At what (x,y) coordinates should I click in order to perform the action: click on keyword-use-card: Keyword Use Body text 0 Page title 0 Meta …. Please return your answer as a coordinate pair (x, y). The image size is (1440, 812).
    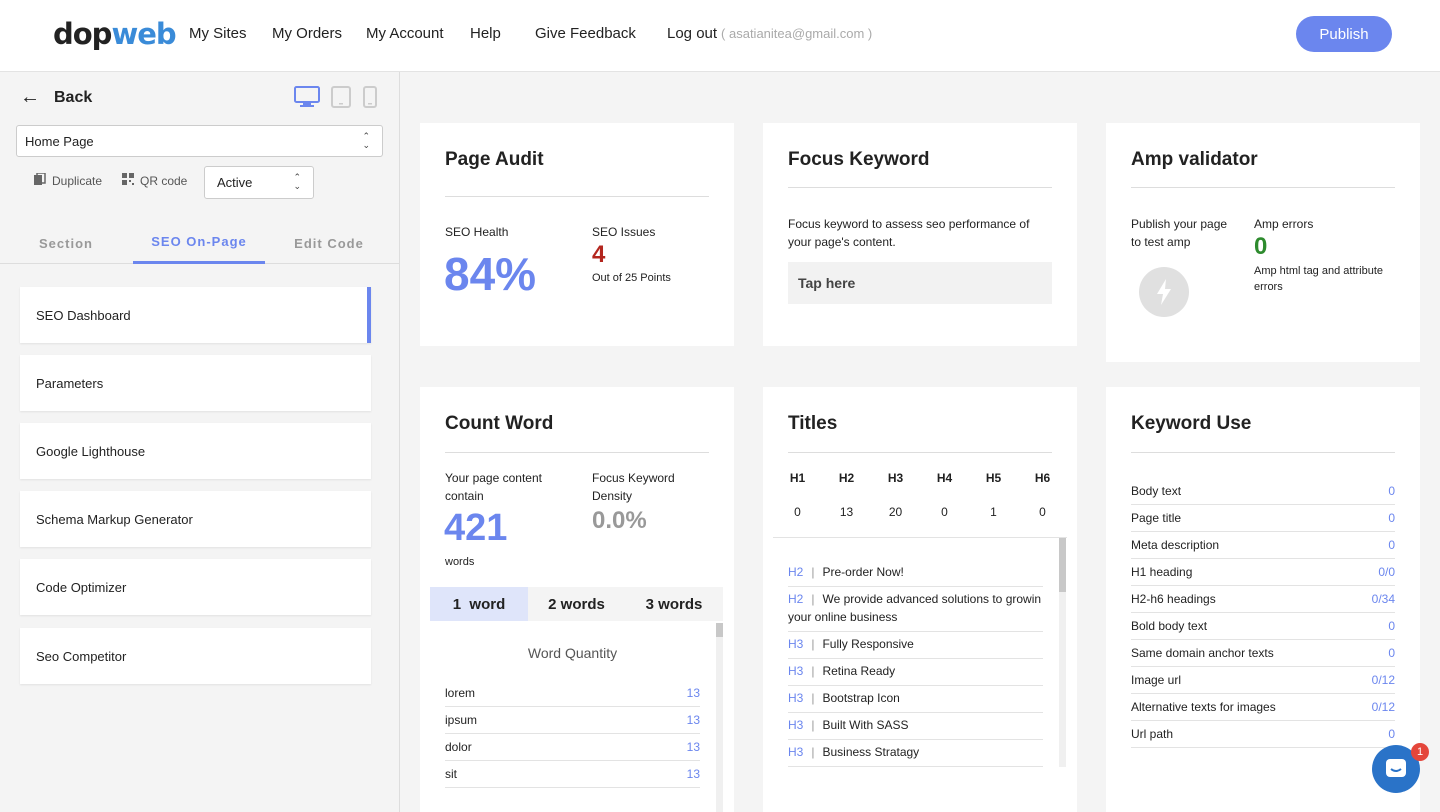
    Looking at the image, I should click on (1263, 599).